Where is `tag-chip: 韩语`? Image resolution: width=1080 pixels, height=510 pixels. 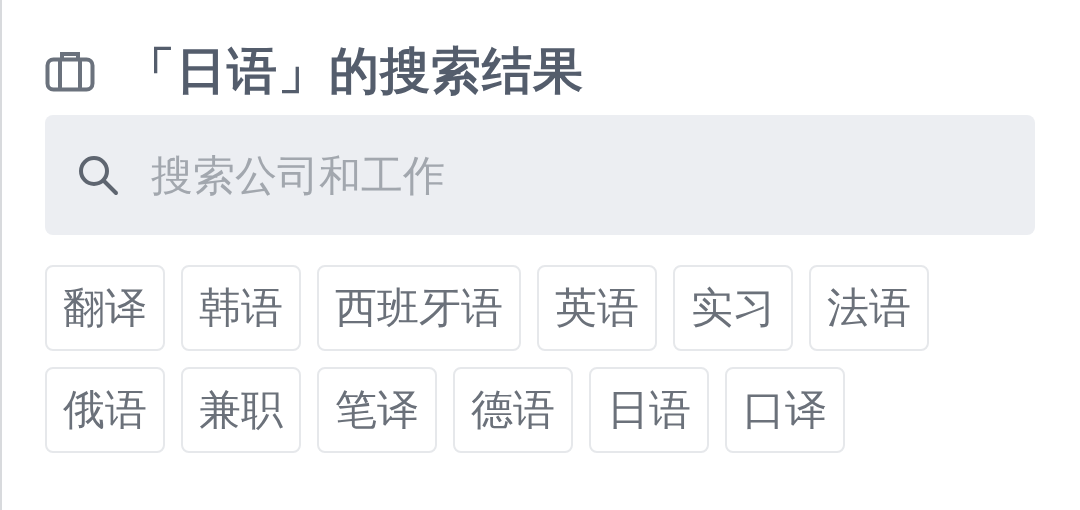
tag-chip: 韩语 is located at coordinates (241, 308).